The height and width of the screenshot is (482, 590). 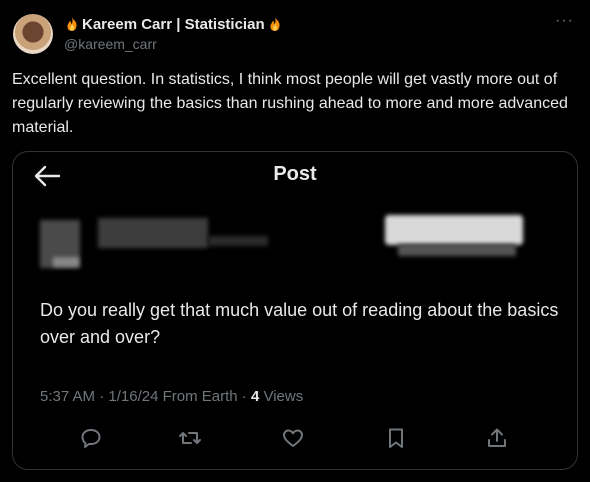 What do you see at coordinates (91, 438) in the screenshot?
I see `reply-icon` at bounding box center [91, 438].